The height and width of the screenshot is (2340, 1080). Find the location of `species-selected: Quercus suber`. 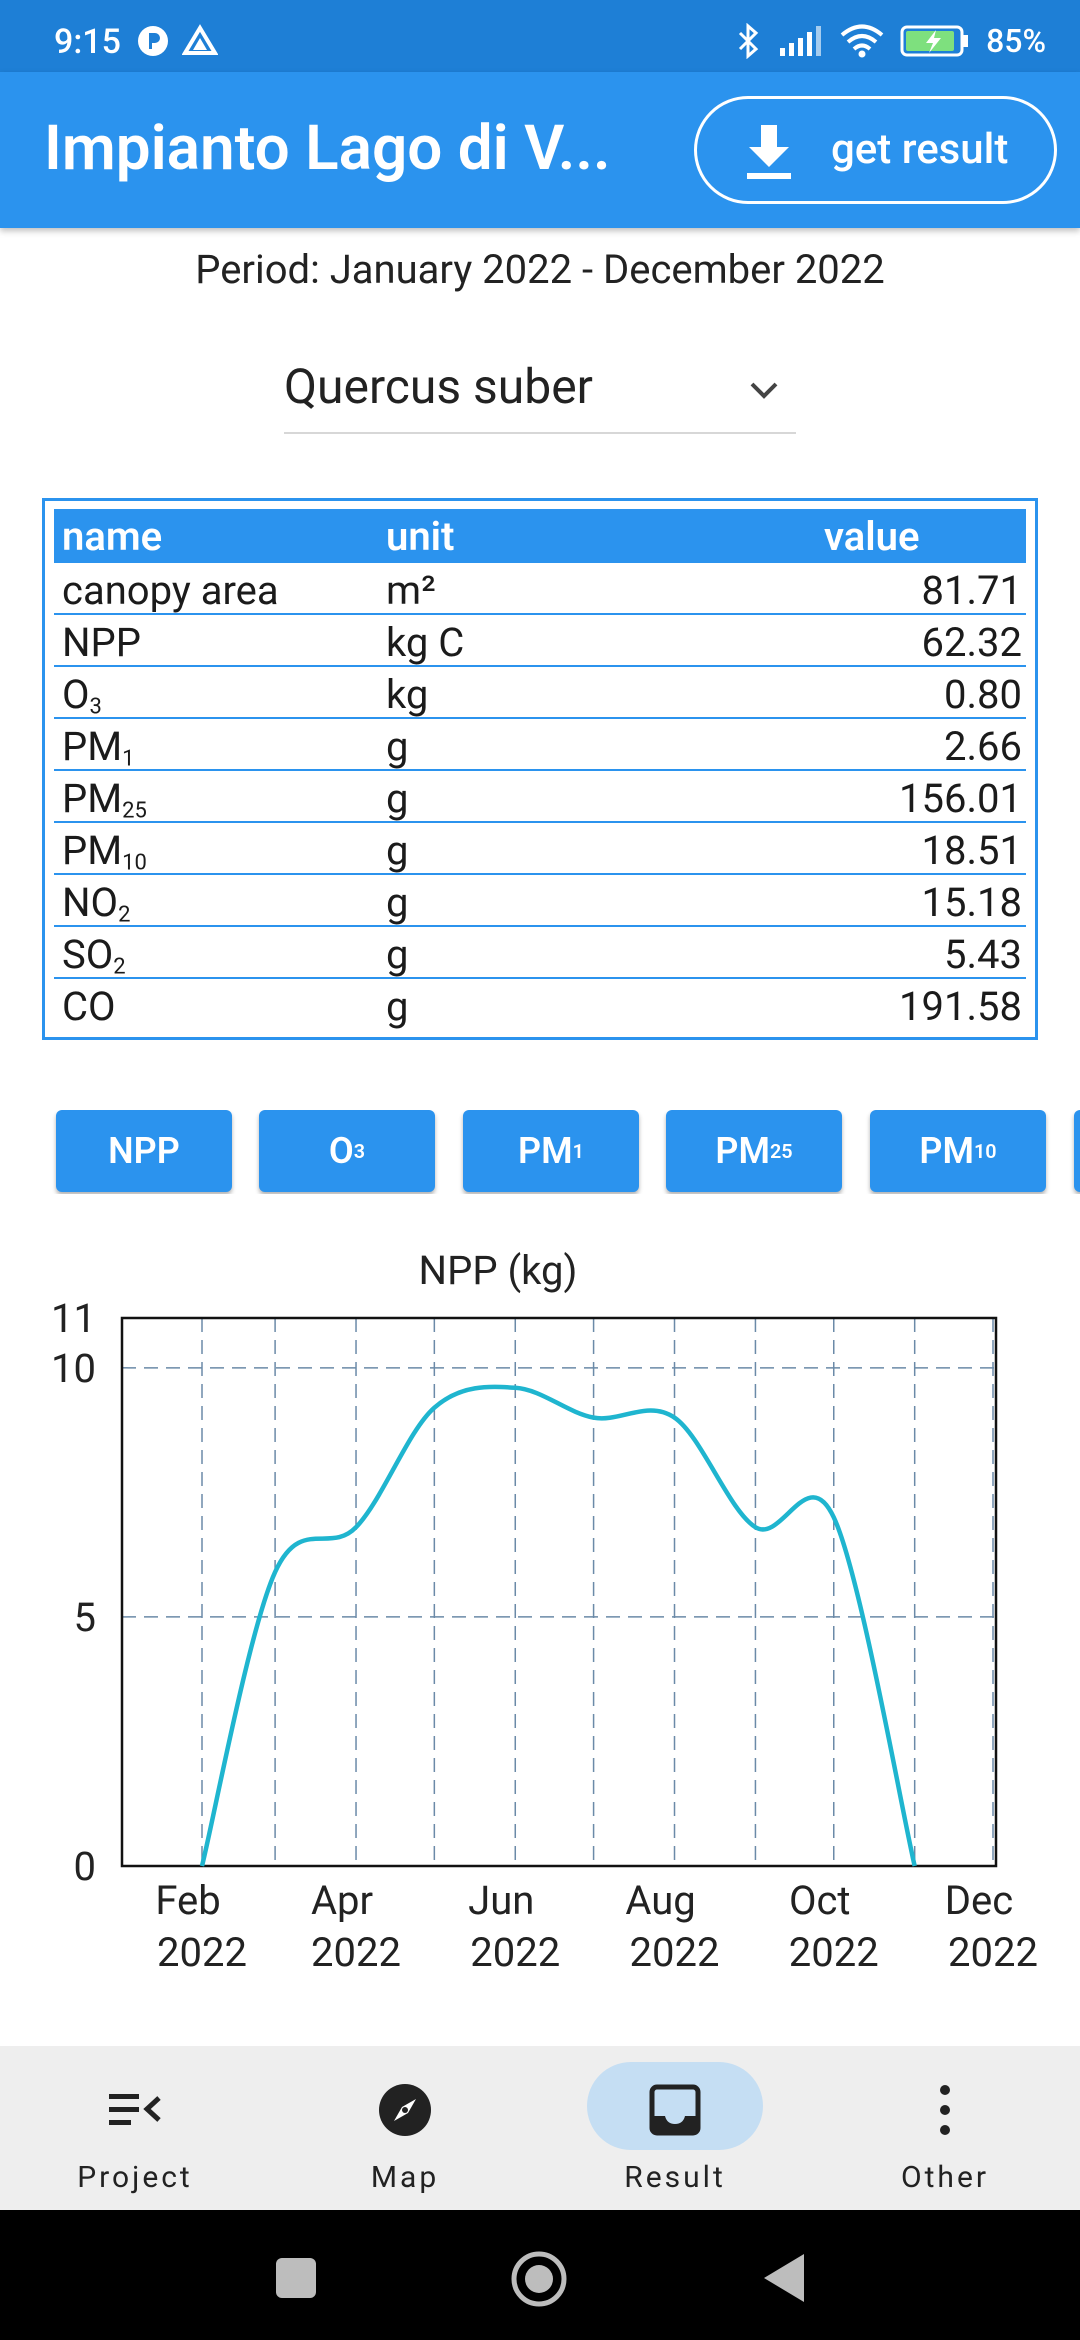

species-selected: Quercus suber is located at coordinates (438, 386).